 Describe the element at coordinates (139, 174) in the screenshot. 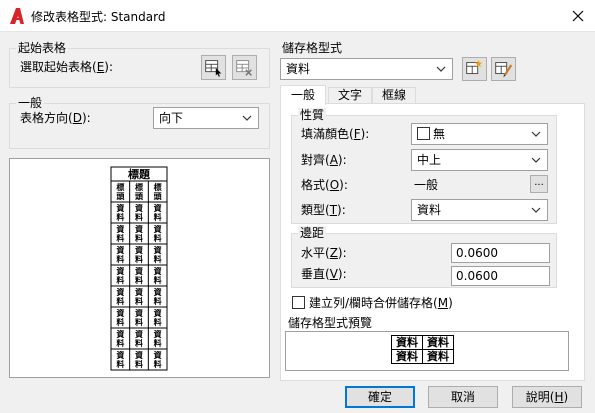

I see `preview-title-text: 標題` at that location.